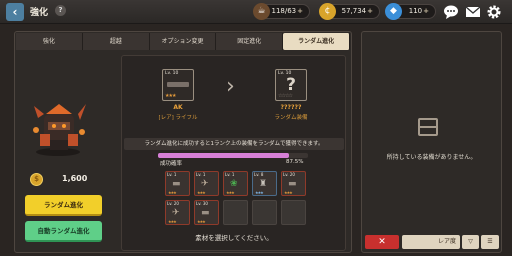  Describe the element at coordinates (370, 11) in the screenshot. I see `coin-plus-button: +` at that location.